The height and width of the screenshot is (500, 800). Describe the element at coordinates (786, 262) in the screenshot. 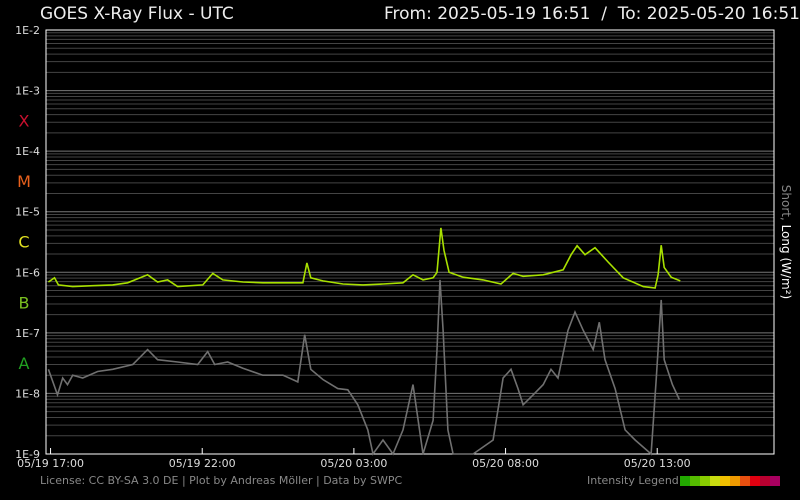

I see `y-axis-label-long: Long (W/m²)` at that location.